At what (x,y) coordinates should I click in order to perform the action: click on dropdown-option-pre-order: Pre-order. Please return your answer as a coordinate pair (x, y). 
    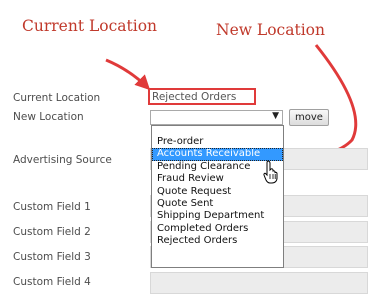
    Looking at the image, I should click on (217, 142).